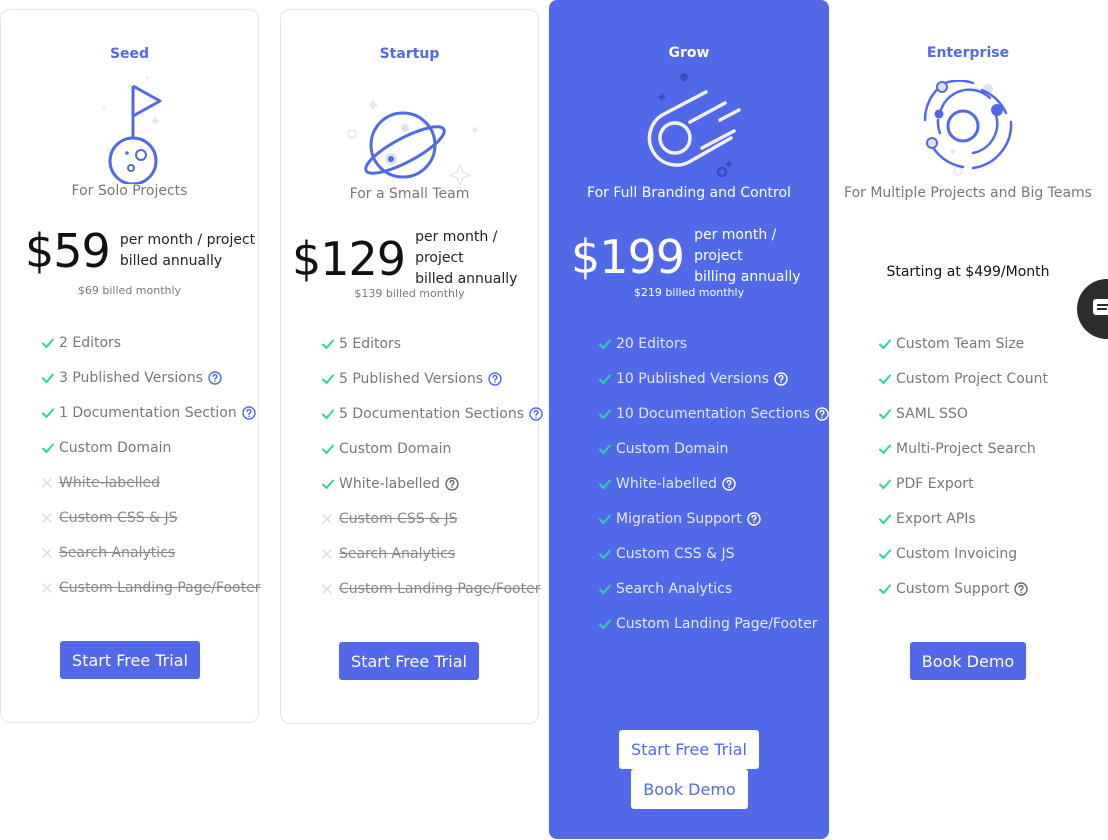  Describe the element at coordinates (692, 378) in the screenshot. I see `feature-label: 10 Published Versions` at that location.